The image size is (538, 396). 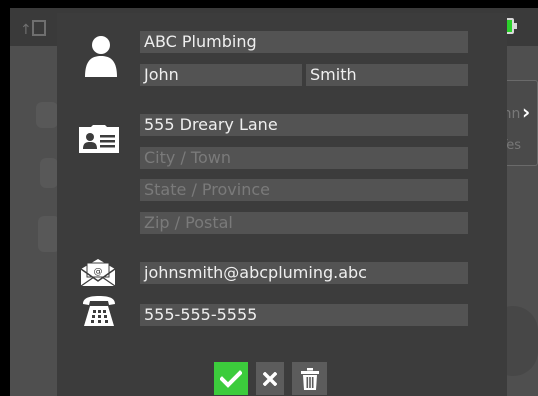 I want to click on close-icon, so click(x=270, y=378).